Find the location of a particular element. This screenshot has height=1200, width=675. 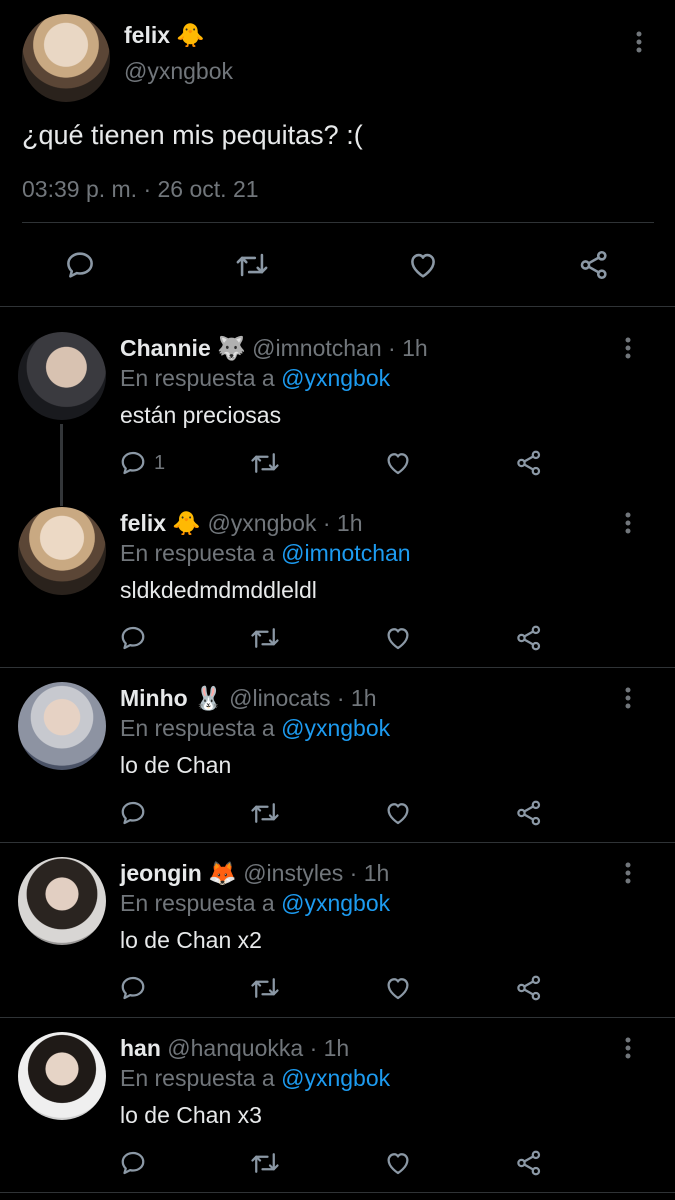

reply-context: En respuesta a @imnotchan is located at coordinates (265, 553).